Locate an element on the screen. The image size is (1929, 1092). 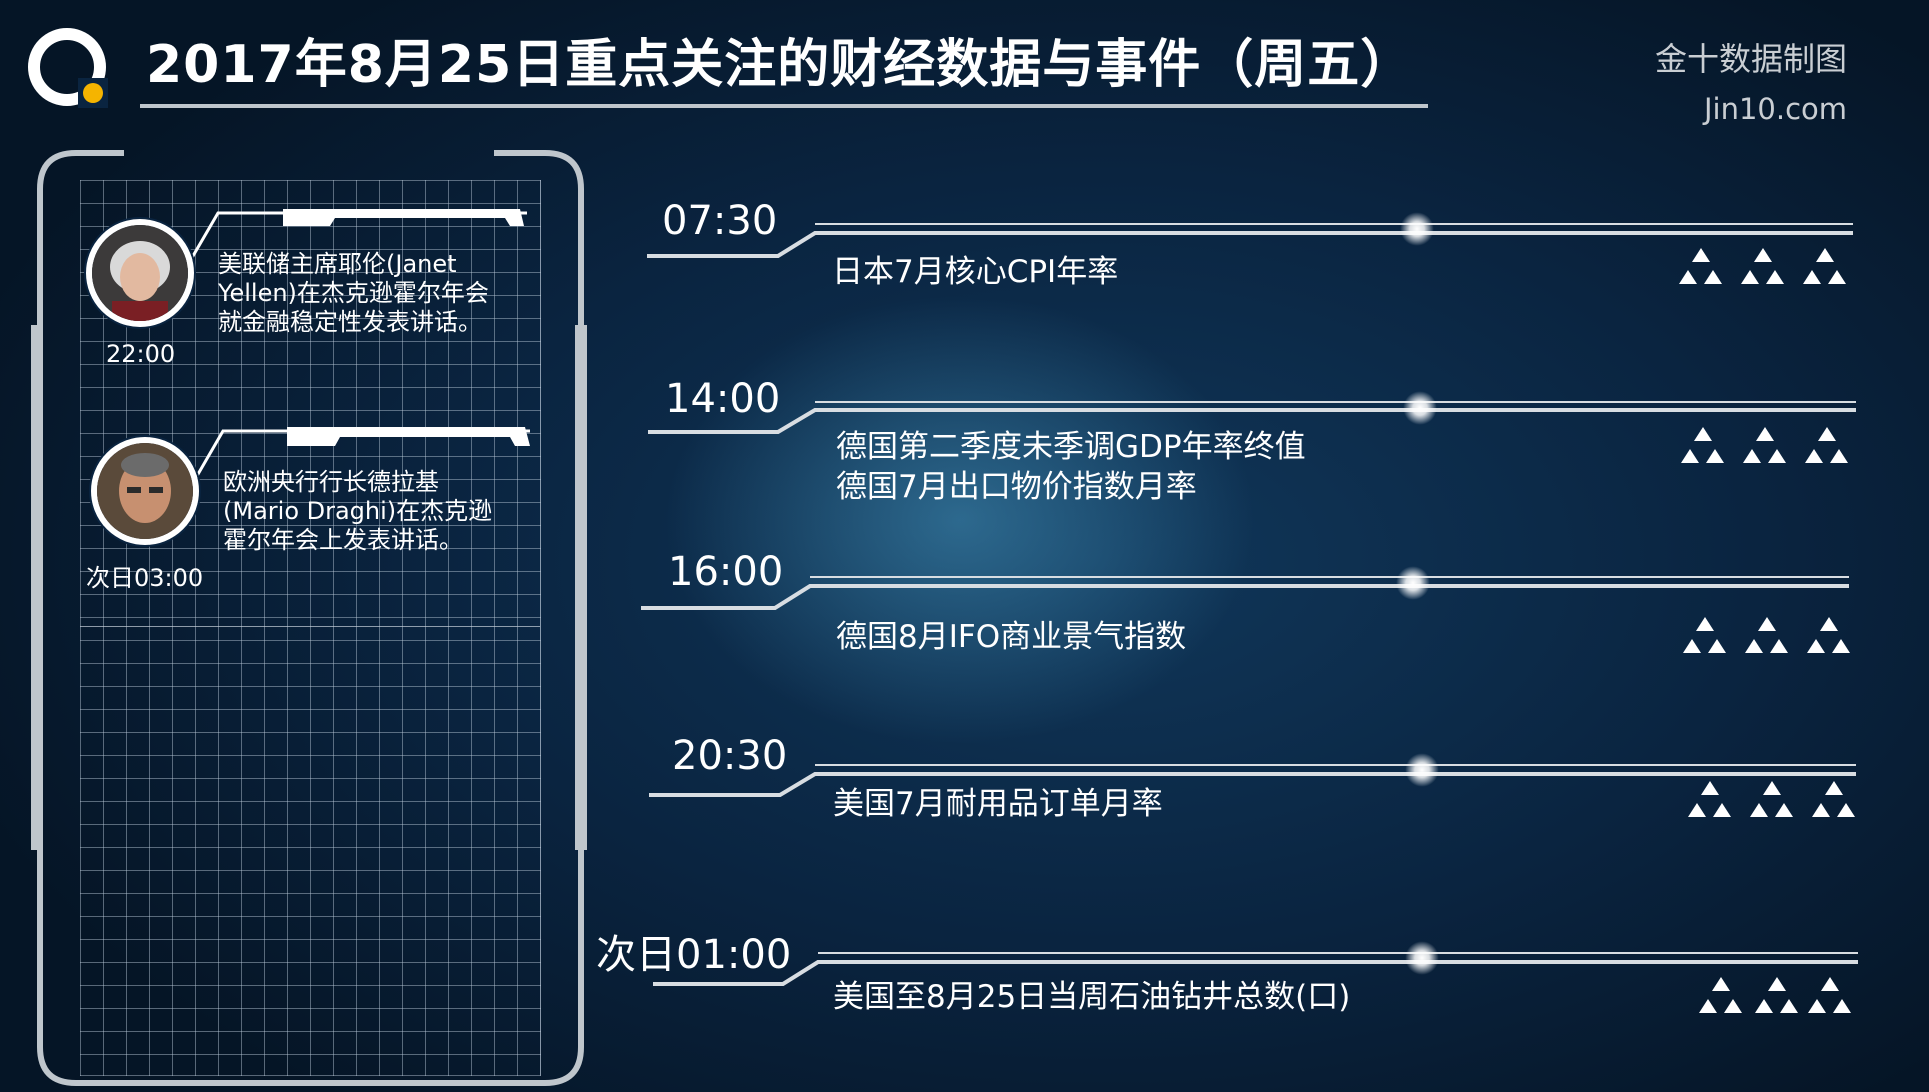
portrait-draghi-icon is located at coordinates (145, 491).